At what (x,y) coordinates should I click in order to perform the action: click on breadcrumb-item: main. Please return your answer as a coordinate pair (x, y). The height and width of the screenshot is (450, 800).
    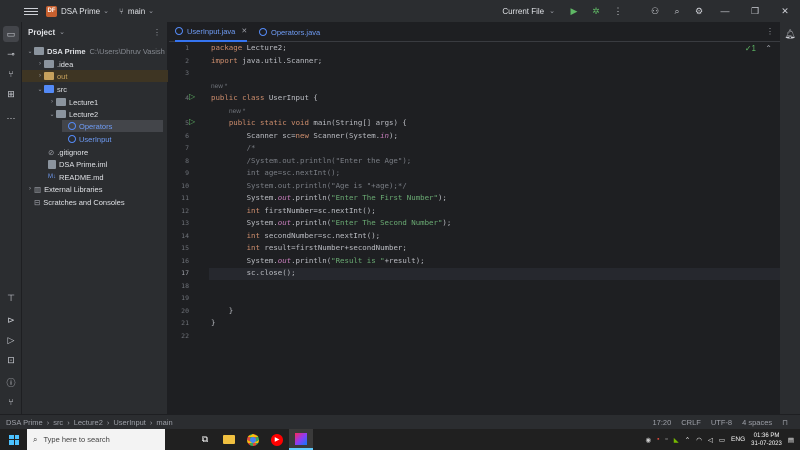
    Looking at the image, I should click on (164, 422).